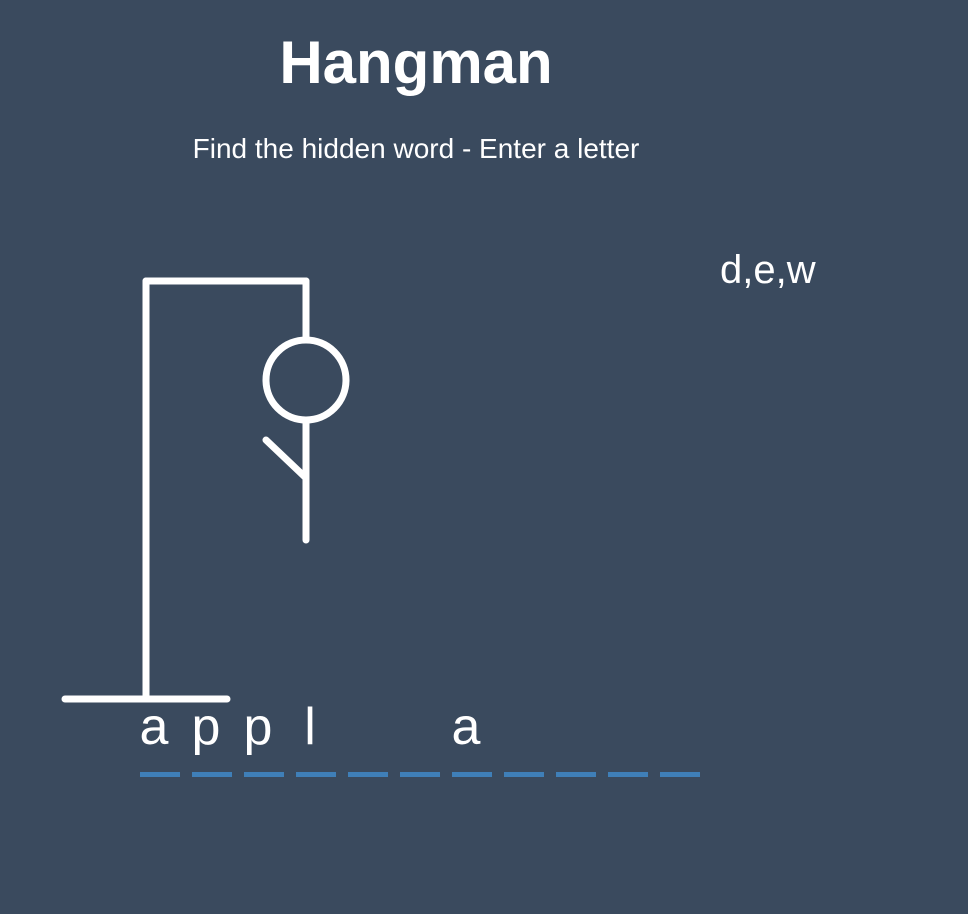 This screenshot has height=914, width=968. I want to click on word-display: a p p l a, so click(418, 741).